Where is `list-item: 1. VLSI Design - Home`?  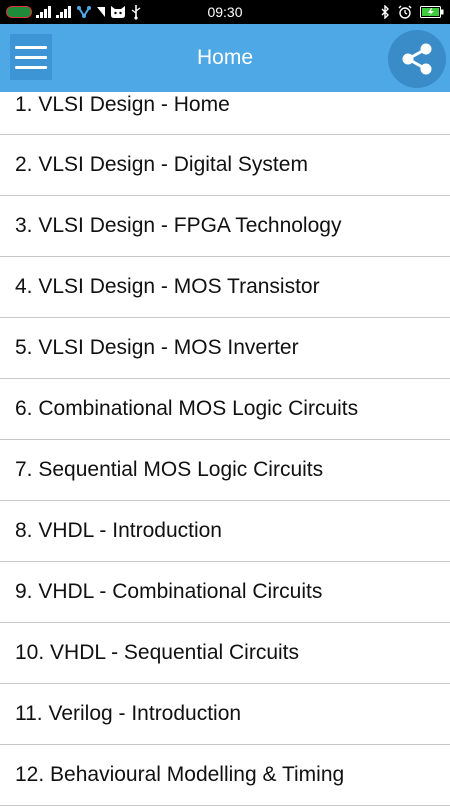
list-item: 1. VLSI Design - Home is located at coordinates (225, 113).